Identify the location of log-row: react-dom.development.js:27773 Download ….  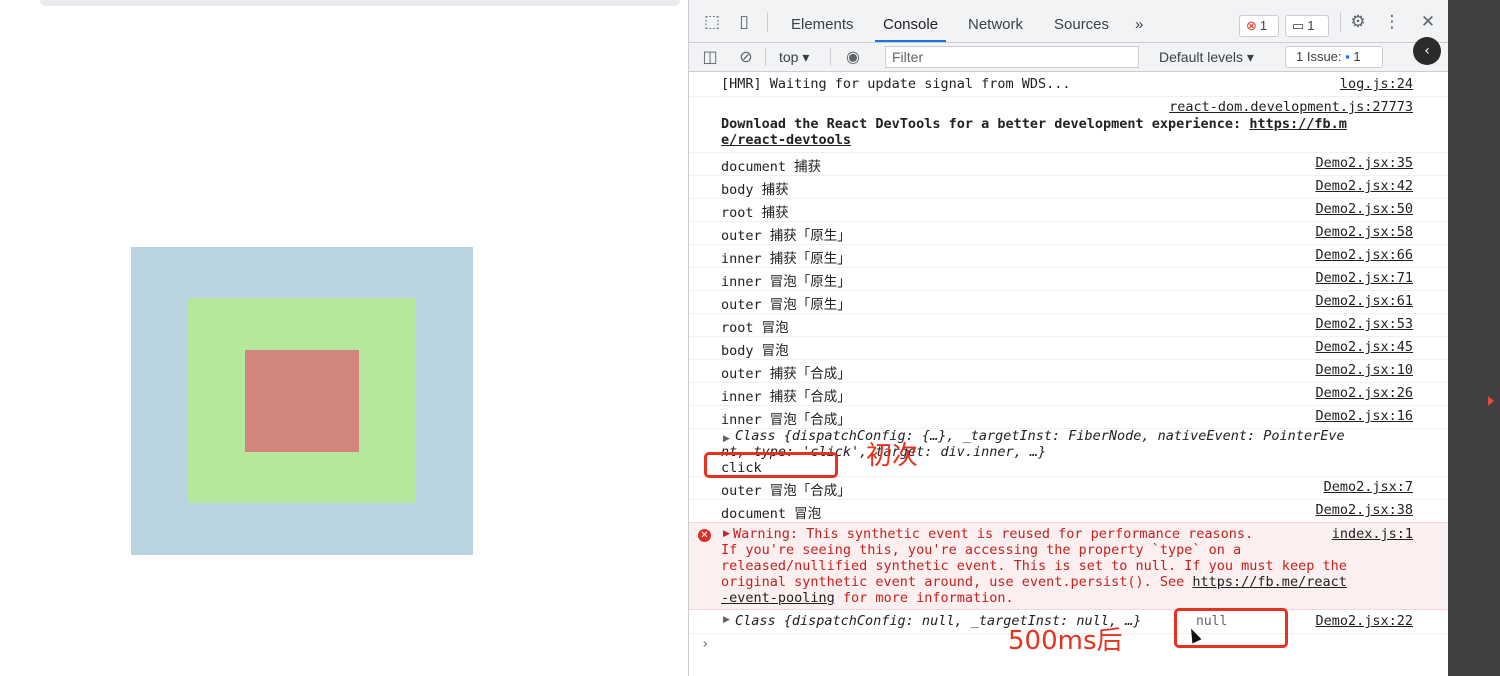
(1069, 124).